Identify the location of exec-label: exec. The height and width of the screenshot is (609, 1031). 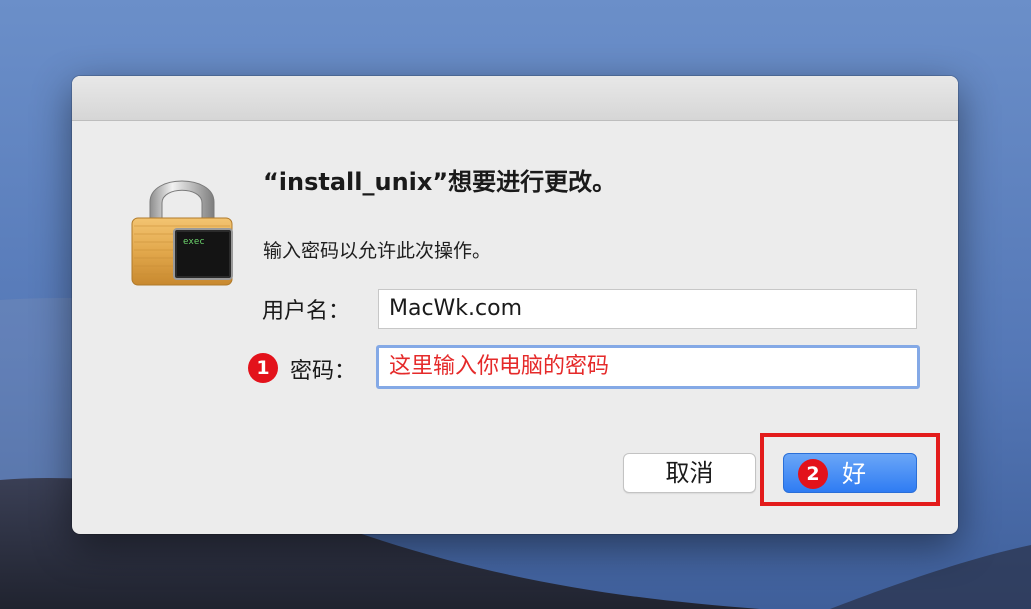
(194, 242).